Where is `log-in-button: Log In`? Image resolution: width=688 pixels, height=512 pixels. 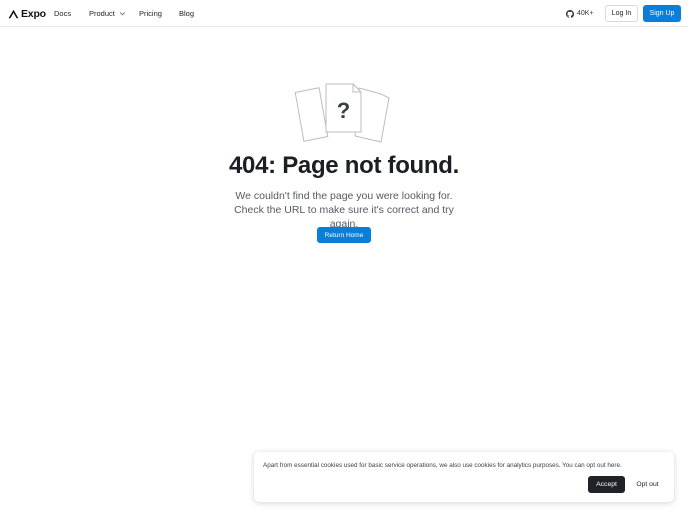 log-in-button: Log In is located at coordinates (621, 13).